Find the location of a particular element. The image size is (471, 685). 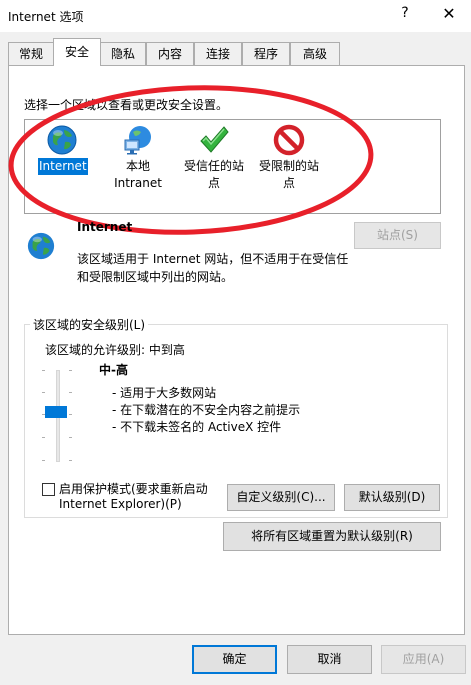

tab-content: 内容 is located at coordinates (170, 53).